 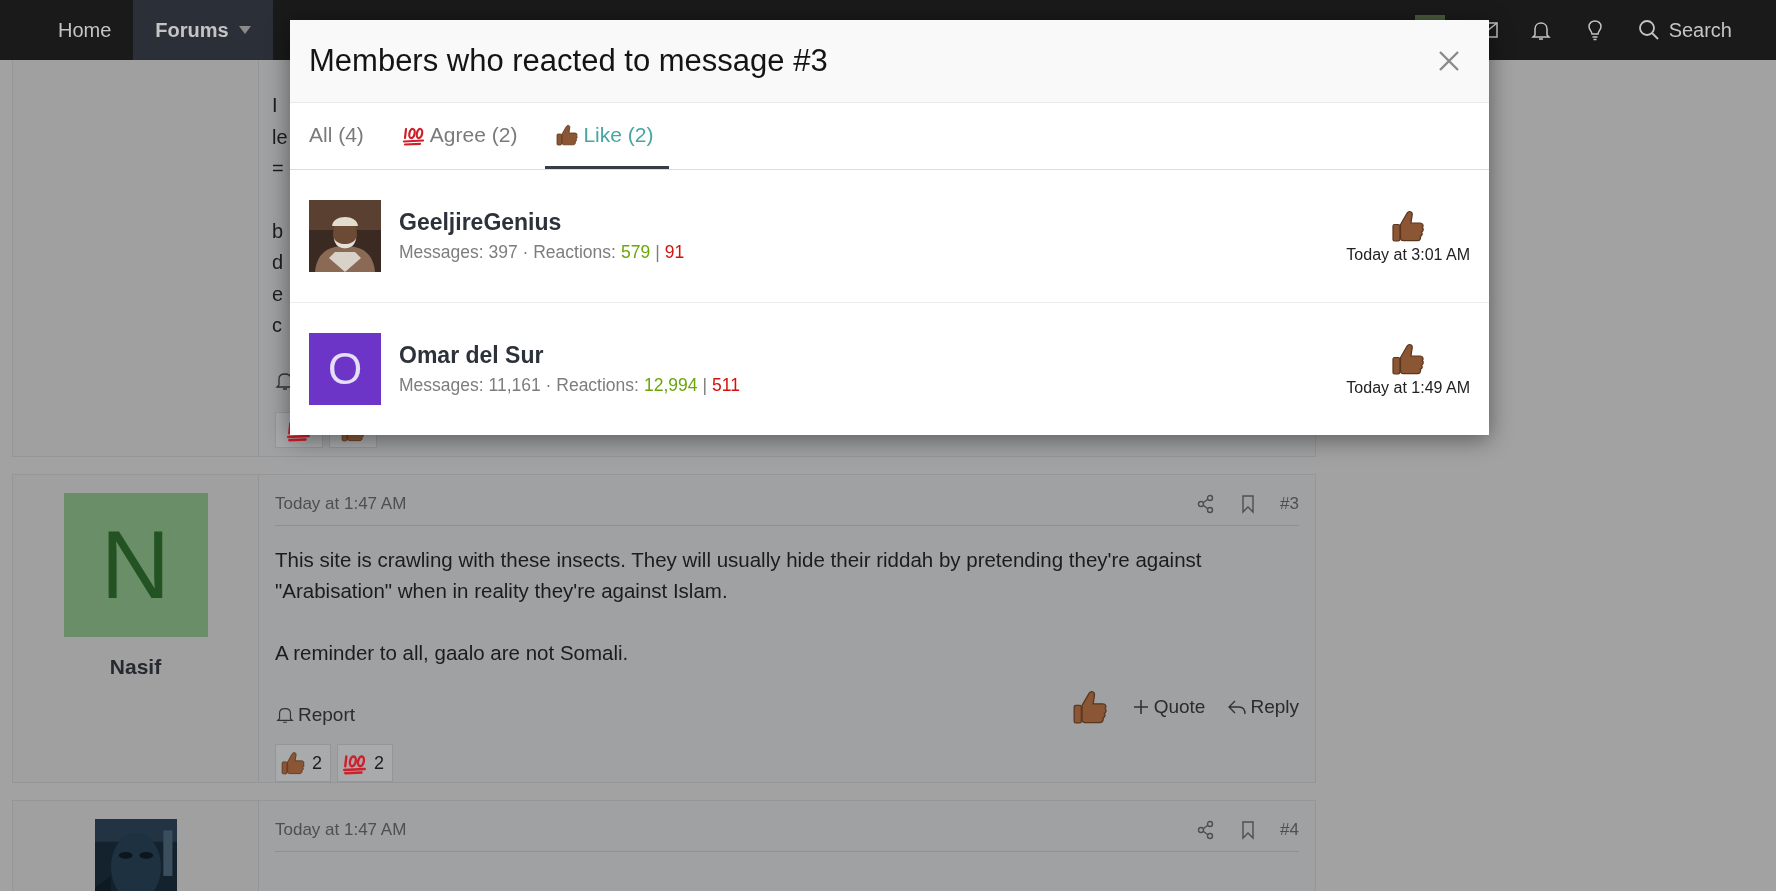 What do you see at coordinates (339, 136) in the screenshot?
I see `reaction-tab: All (4)` at bounding box center [339, 136].